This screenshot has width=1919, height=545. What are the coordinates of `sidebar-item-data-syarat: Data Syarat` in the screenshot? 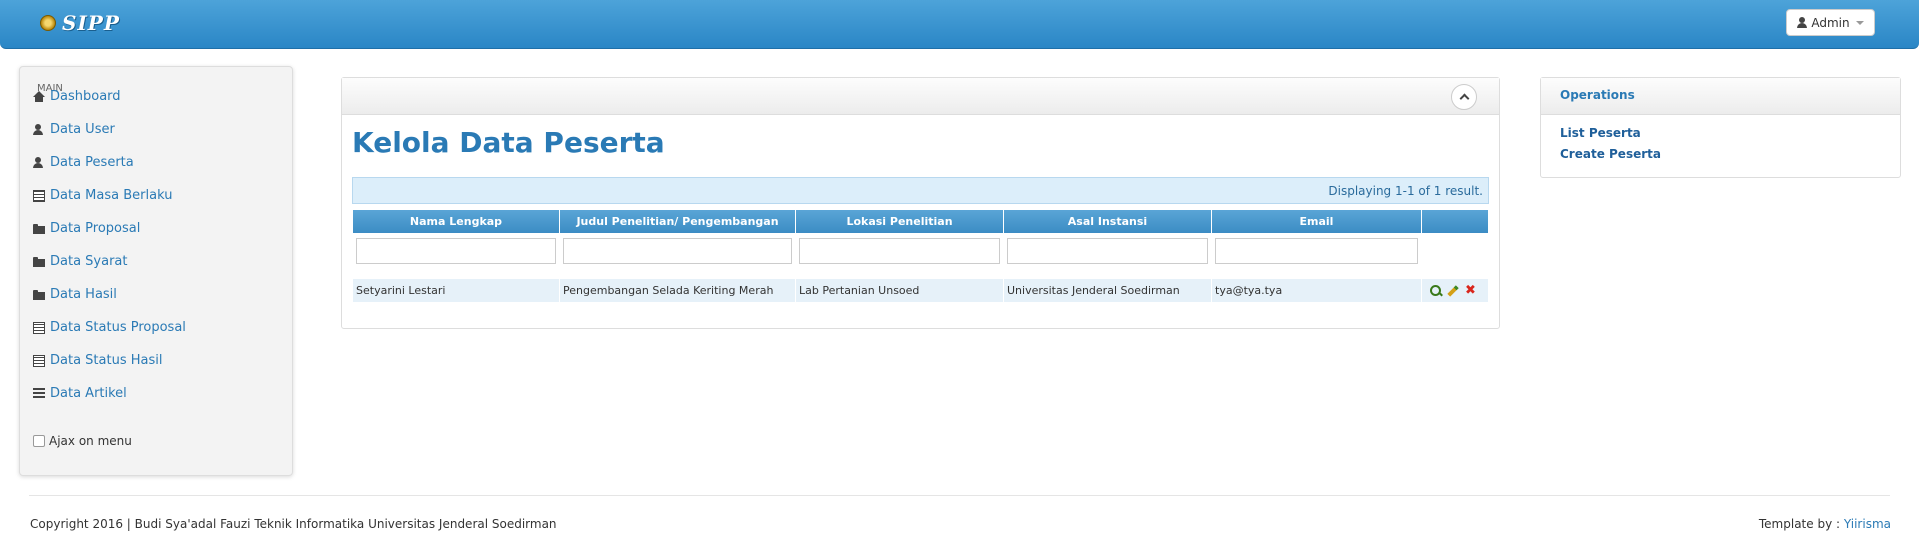 It's located at (80, 261).